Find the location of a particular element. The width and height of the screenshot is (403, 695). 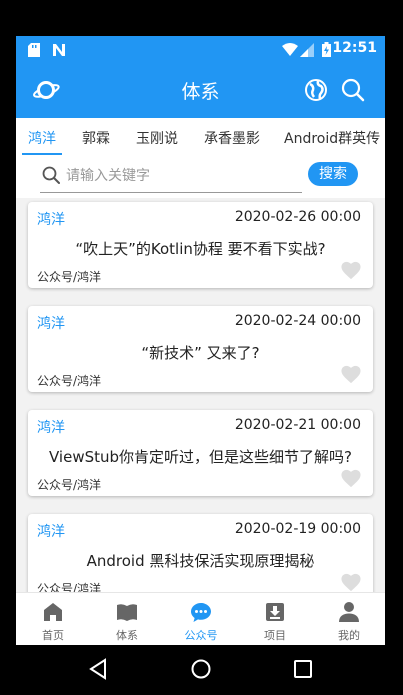

search-field-icon is located at coordinates (51, 177).